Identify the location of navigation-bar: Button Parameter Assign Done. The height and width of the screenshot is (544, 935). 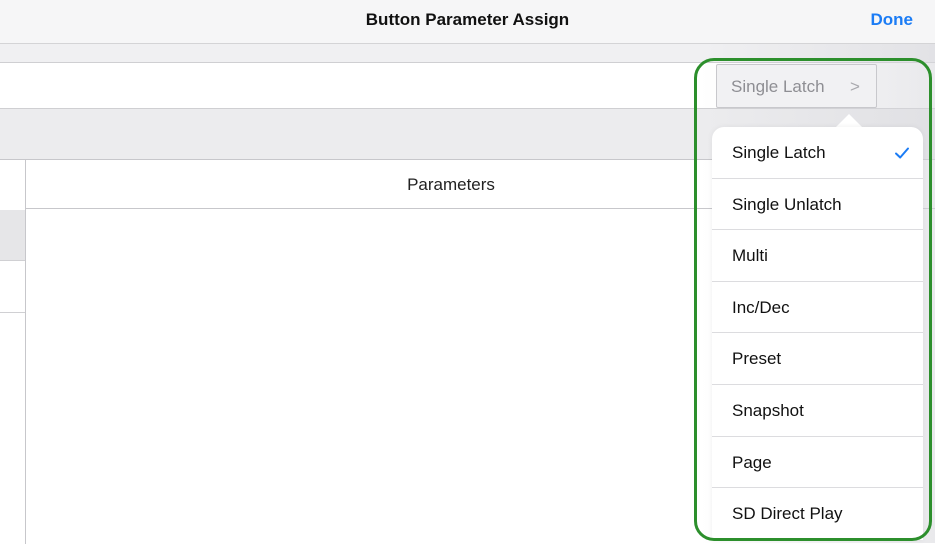
(467, 22).